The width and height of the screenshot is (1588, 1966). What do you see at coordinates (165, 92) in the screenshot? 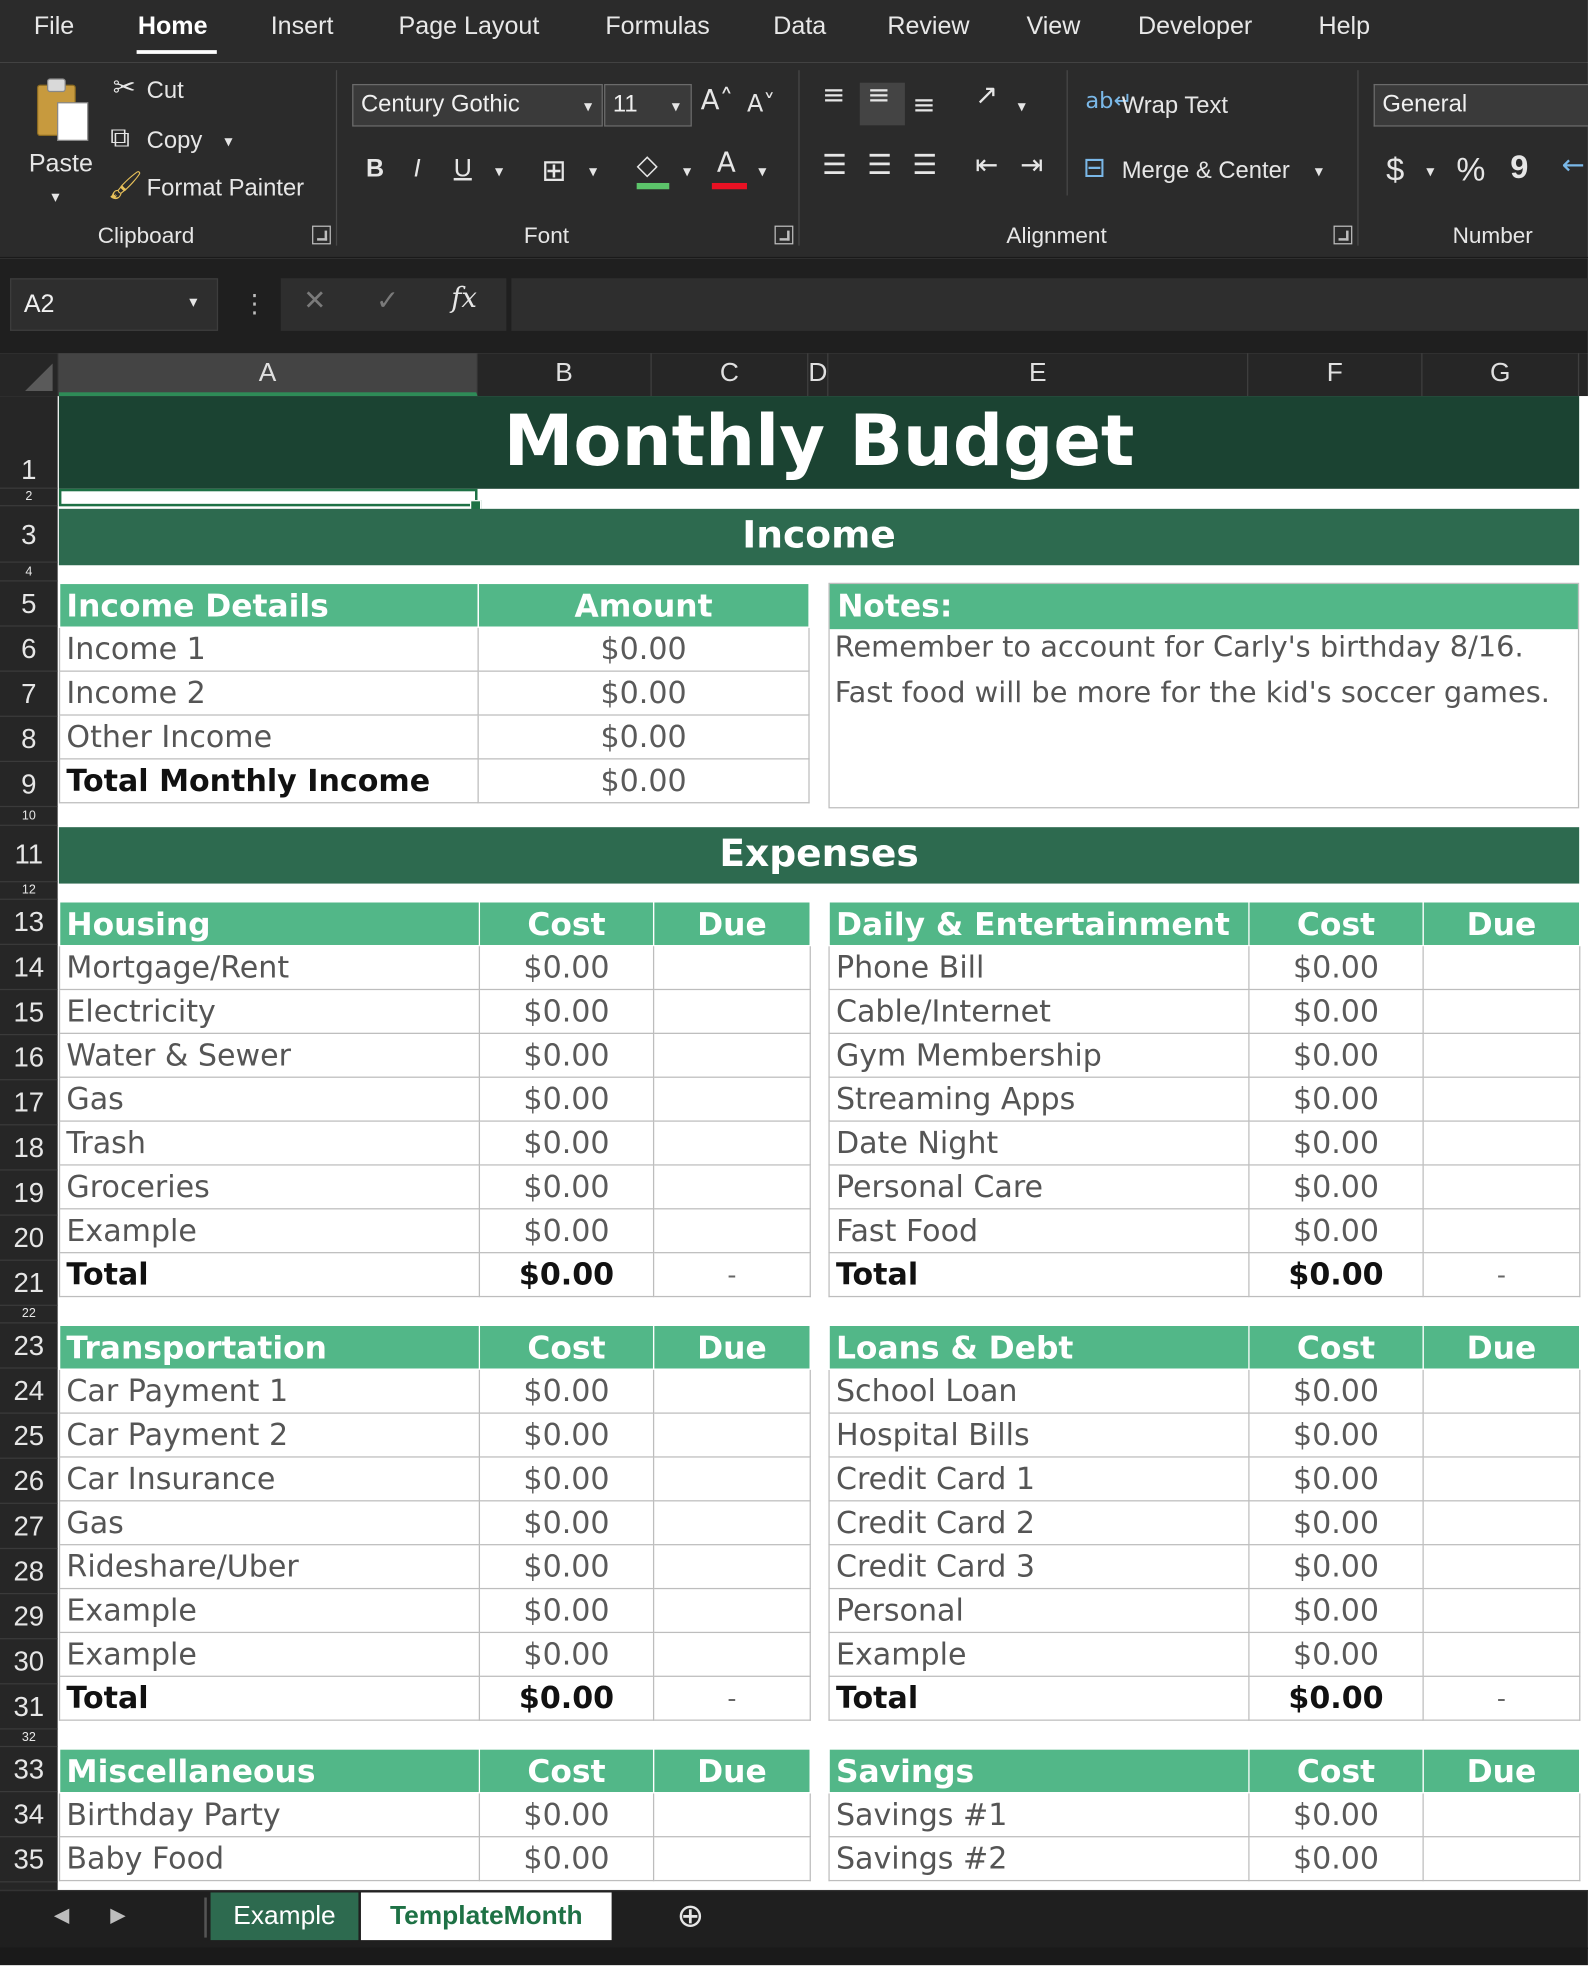
I see `cut-button: Cut` at bounding box center [165, 92].